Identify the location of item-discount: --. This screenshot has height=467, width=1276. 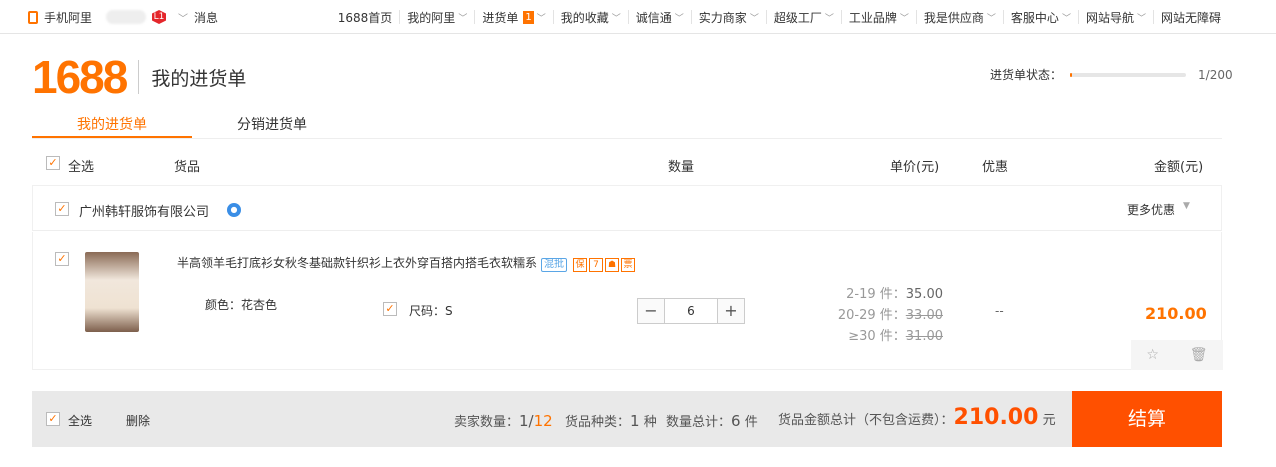
(999, 311).